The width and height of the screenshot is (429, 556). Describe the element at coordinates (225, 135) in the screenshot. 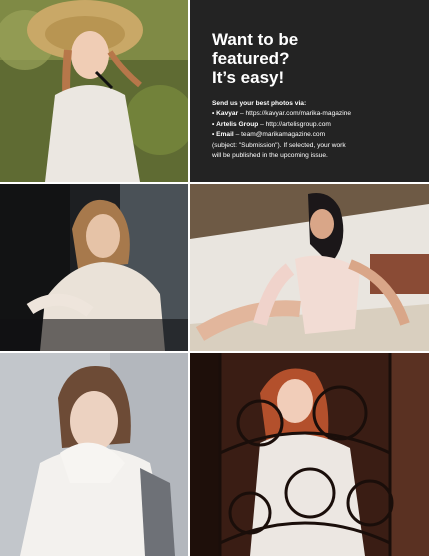

I see `channel-email-name: Email` at that location.